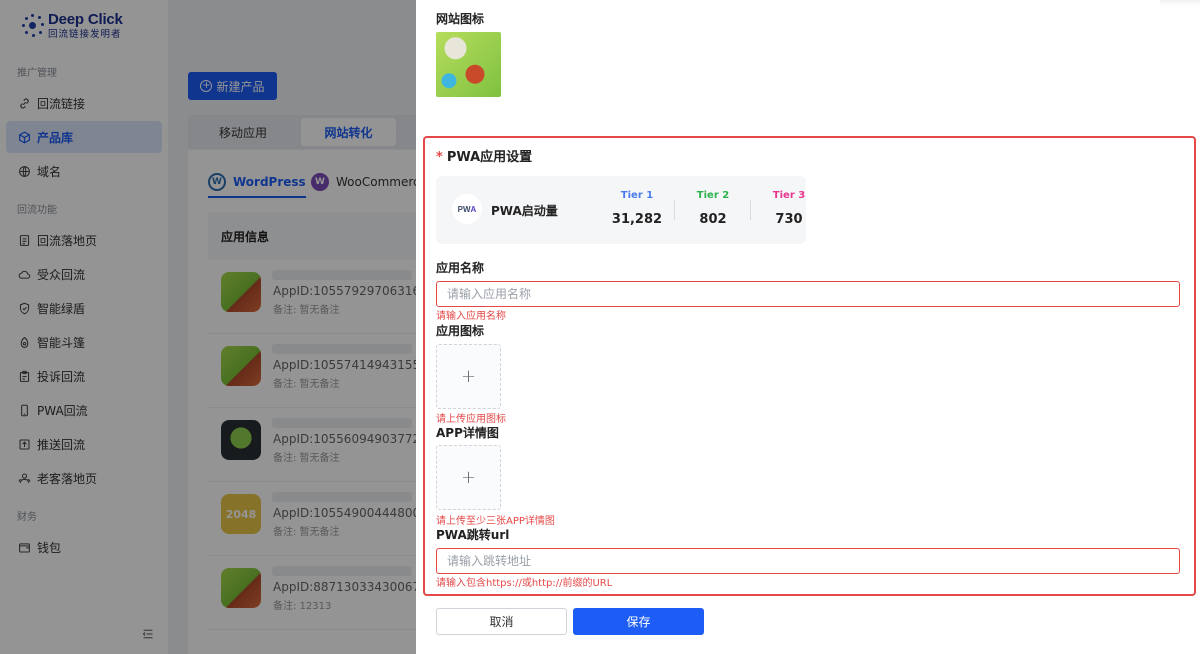 The image size is (1200, 654). Describe the element at coordinates (789, 195) in the screenshot. I see `tier-name: Tier 3` at that location.